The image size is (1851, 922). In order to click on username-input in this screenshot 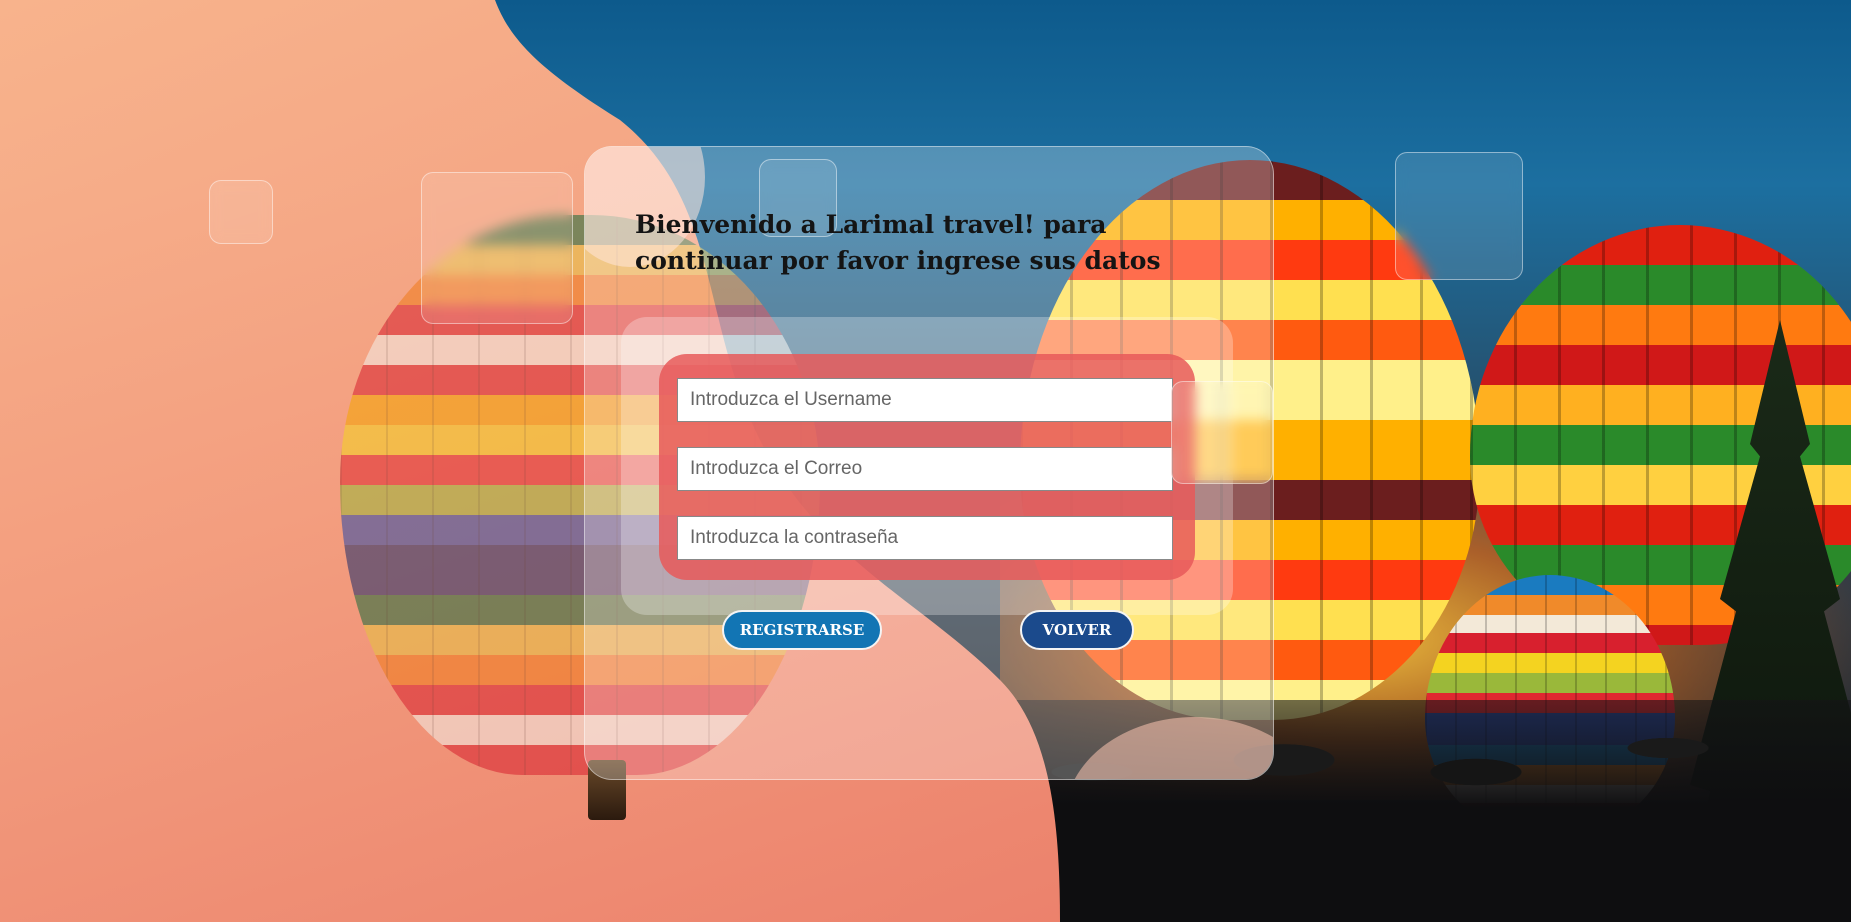, I will do `click(925, 400)`.